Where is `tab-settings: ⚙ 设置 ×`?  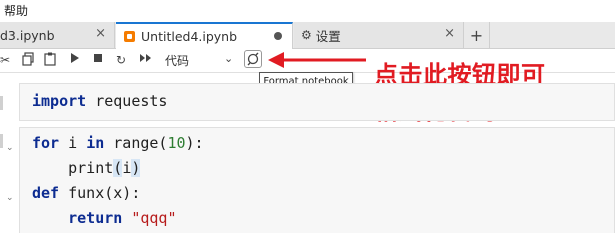 tab-settings: ⚙ 设置 × is located at coordinates (379, 35).